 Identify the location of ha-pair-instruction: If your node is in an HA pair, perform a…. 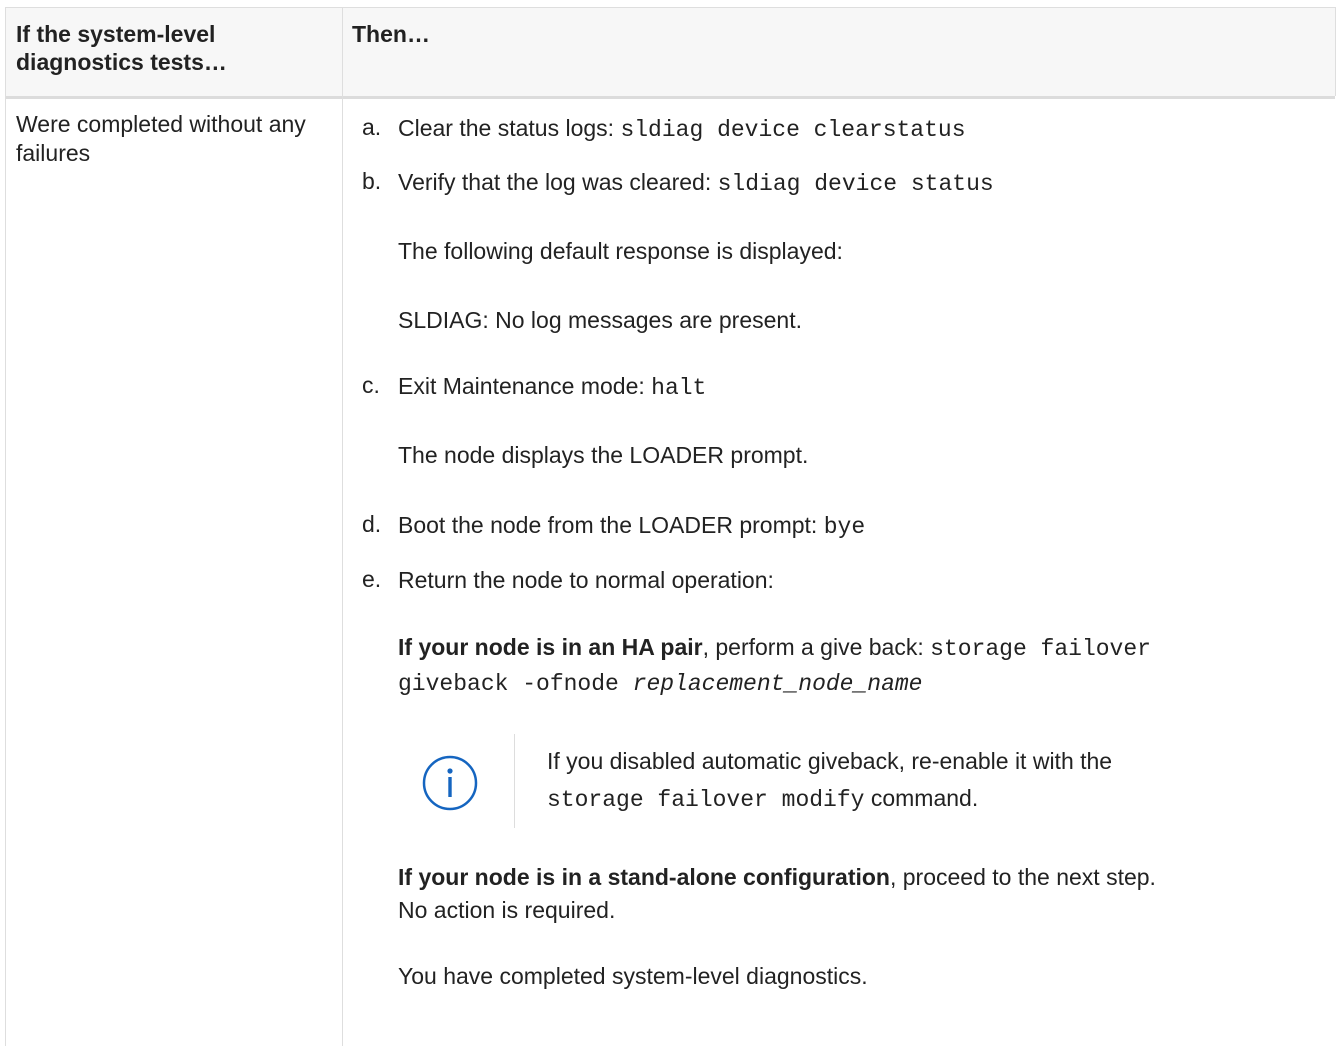
(774, 648).